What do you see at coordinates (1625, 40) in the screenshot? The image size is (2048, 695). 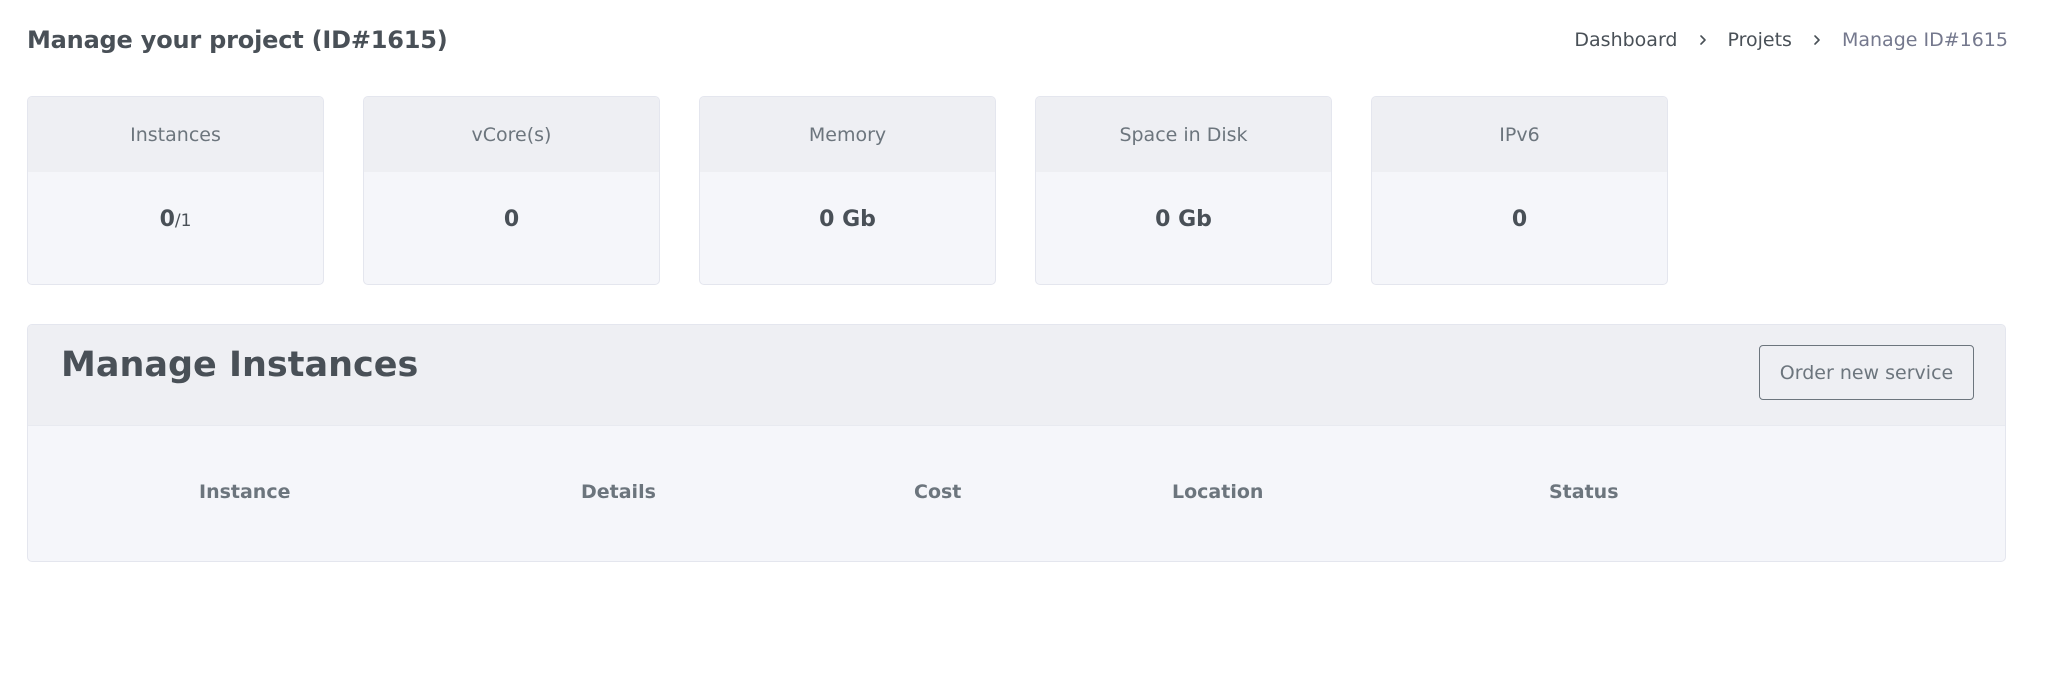 I see `breadcrumb-dashboard: Dashboard` at bounding box center [1625, 40].